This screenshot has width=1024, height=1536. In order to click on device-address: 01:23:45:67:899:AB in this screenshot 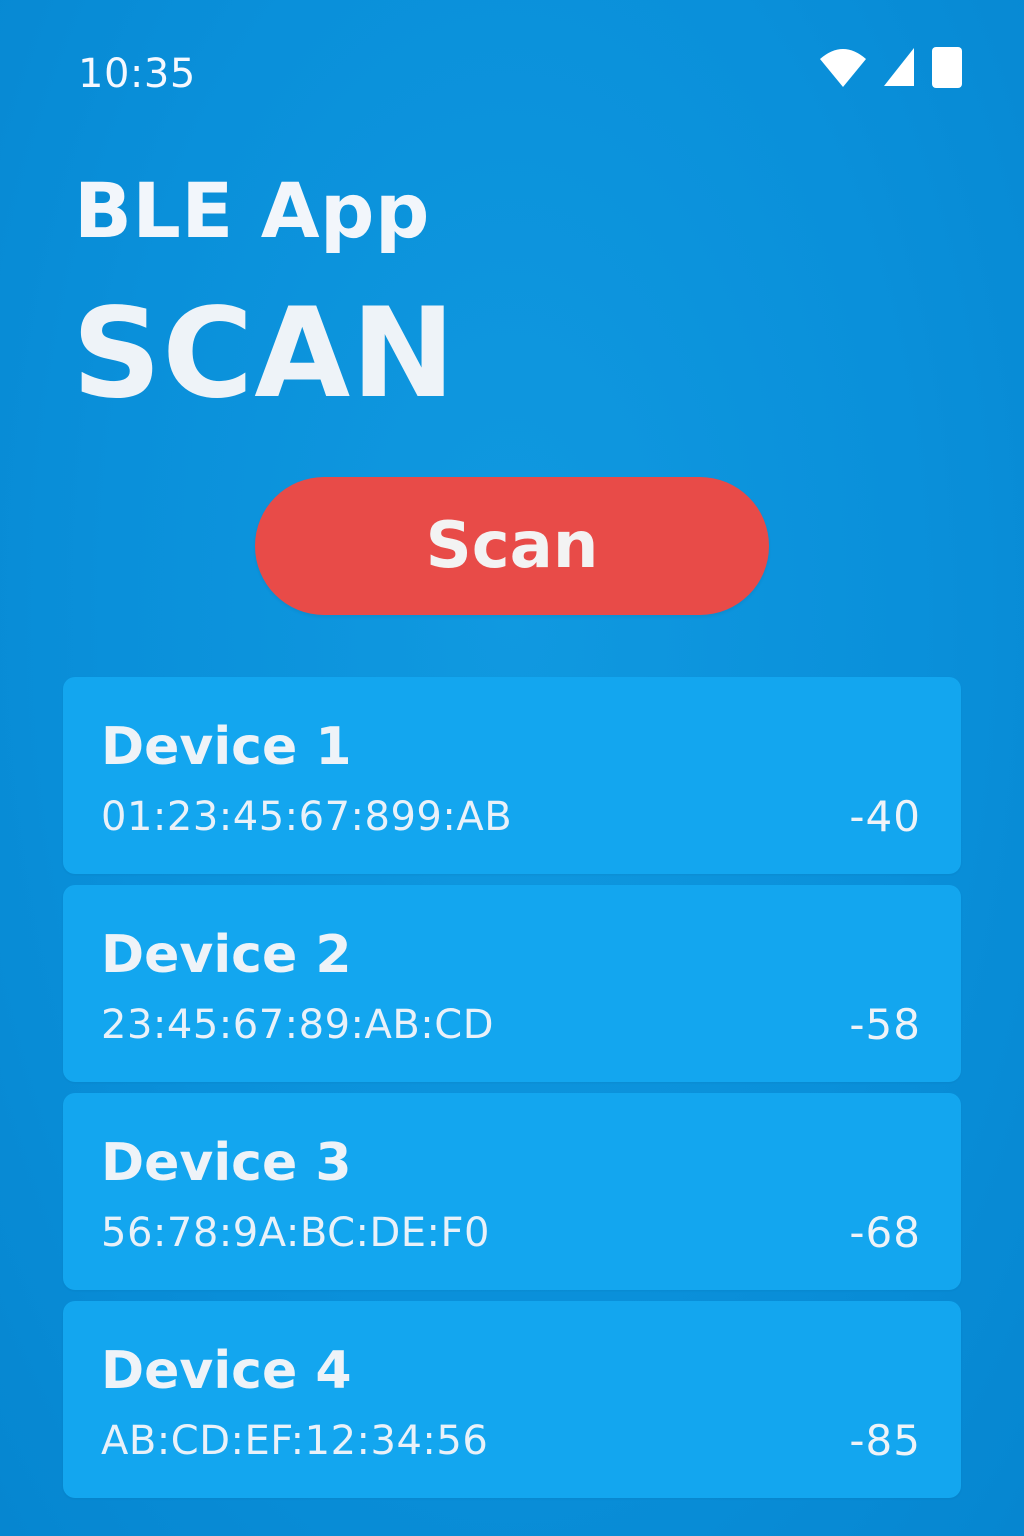, I will do `click(307, 817)`.